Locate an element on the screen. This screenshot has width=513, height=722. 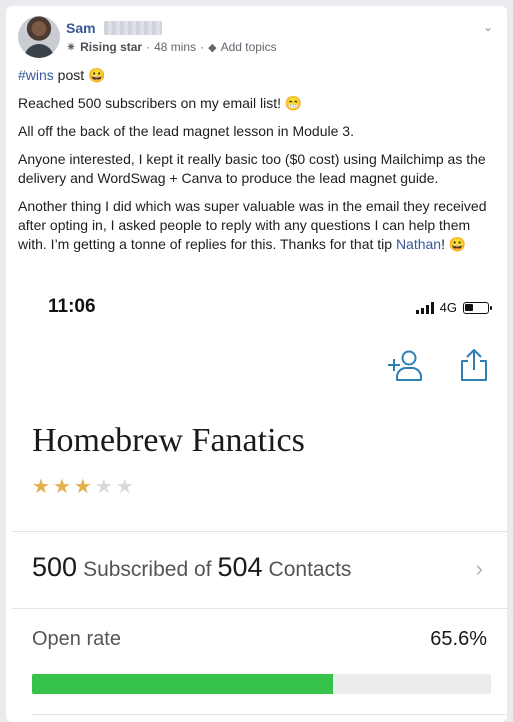
chevron-down-icon: ⌄ is located at coordinates (488, 27).